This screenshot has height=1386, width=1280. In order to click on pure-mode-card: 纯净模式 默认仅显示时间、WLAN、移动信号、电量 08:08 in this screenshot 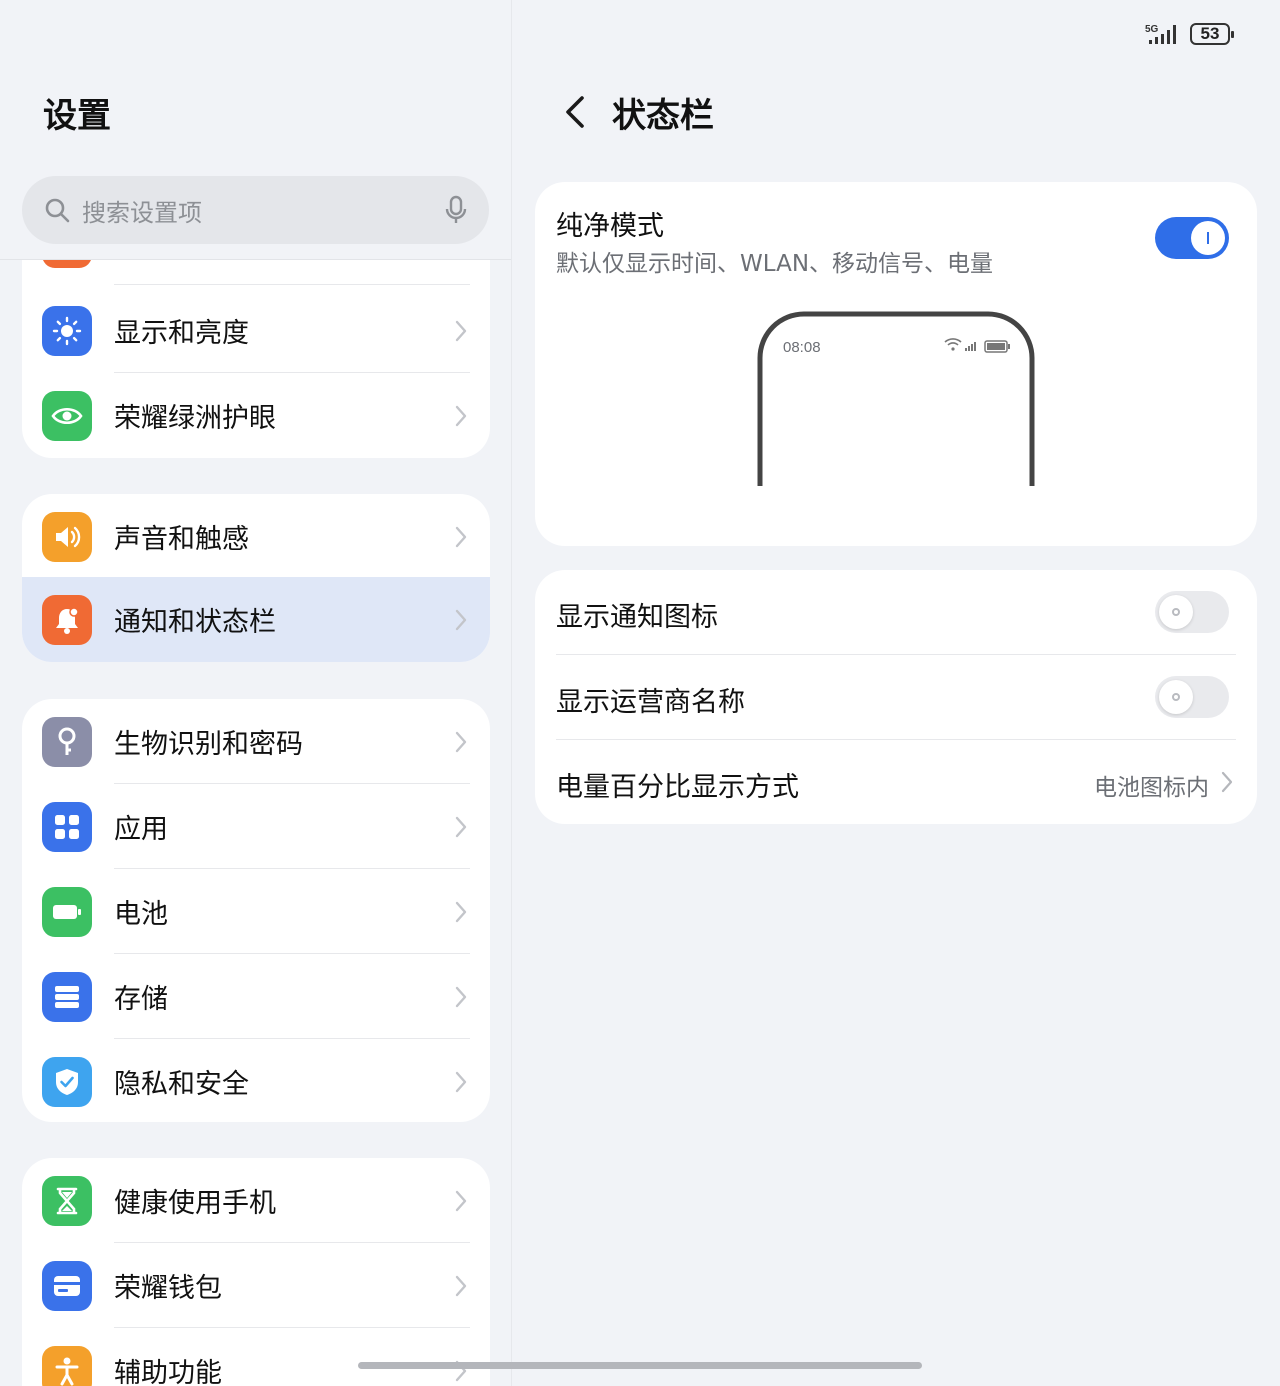, I will do `click(896, 364)`.